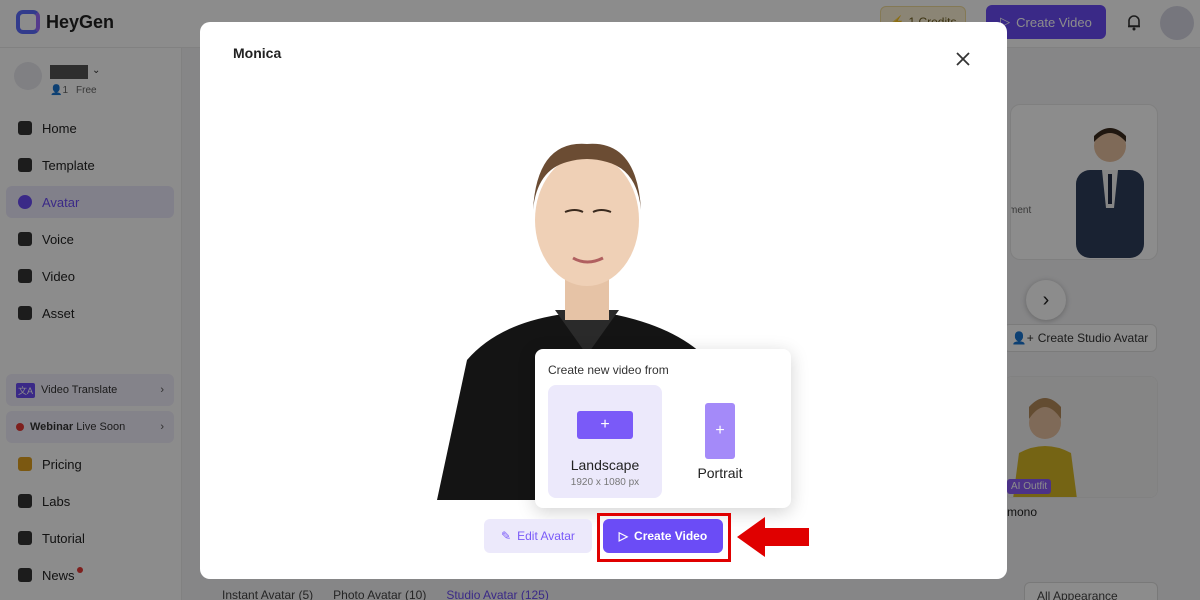  What do you see at coordinates (605, 465) in the screenshot?
I see `landscape-label: Landscape` at bounding box center [605, 465].